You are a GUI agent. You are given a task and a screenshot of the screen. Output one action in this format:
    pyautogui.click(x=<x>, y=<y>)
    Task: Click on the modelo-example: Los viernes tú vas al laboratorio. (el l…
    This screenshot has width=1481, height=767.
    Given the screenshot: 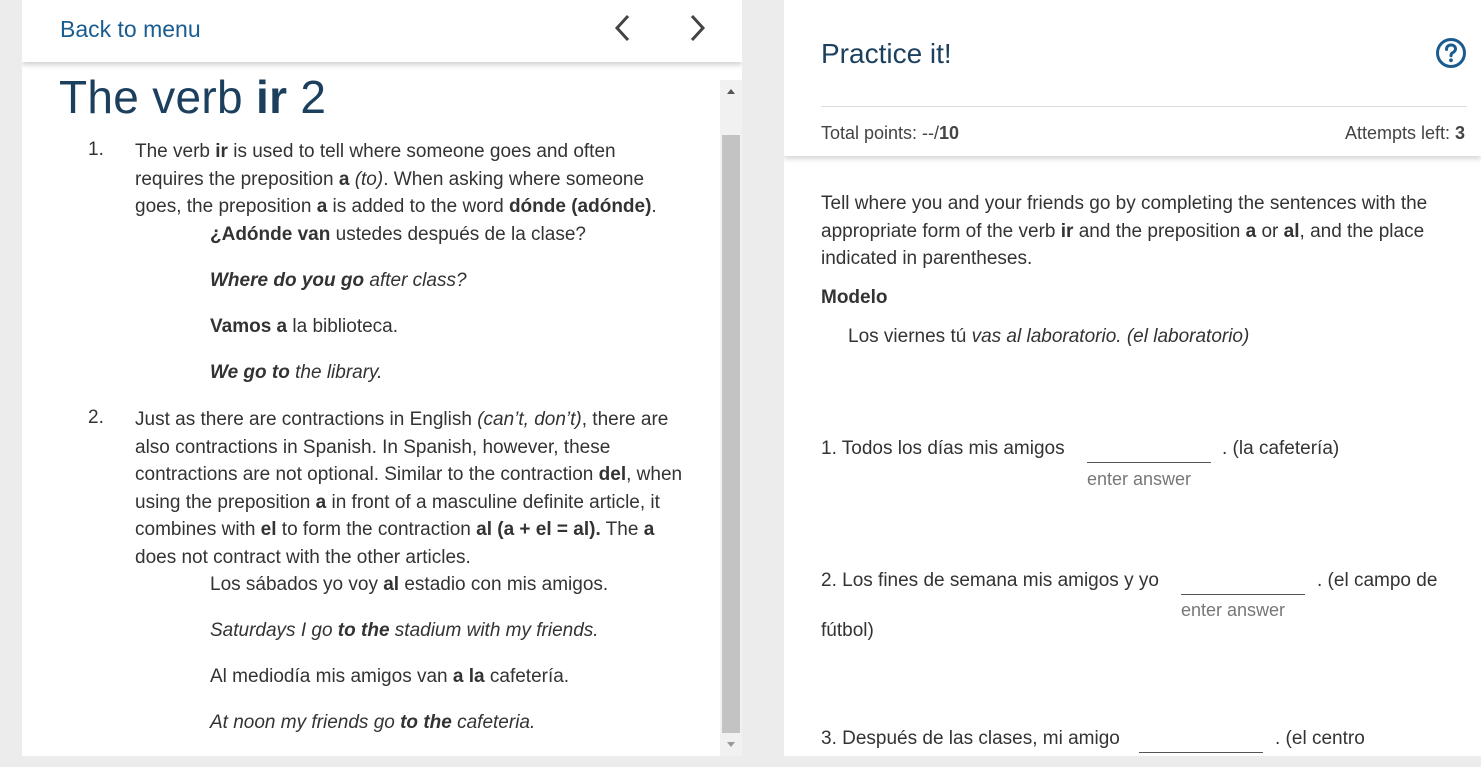 What is the action you would take?
    pyautogui.click(x=1049, y=336)
    